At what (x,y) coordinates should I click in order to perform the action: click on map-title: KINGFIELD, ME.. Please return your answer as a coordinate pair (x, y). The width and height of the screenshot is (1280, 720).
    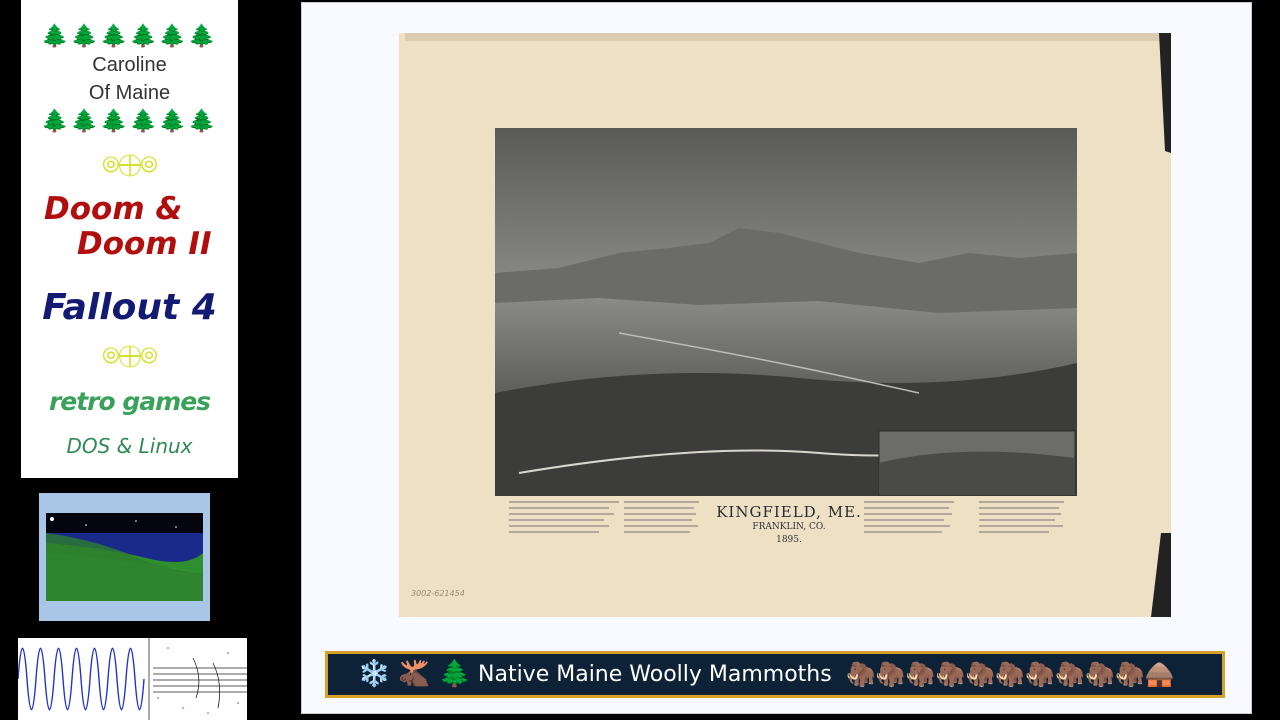
    Looking at the image, I should click on (789, 512).